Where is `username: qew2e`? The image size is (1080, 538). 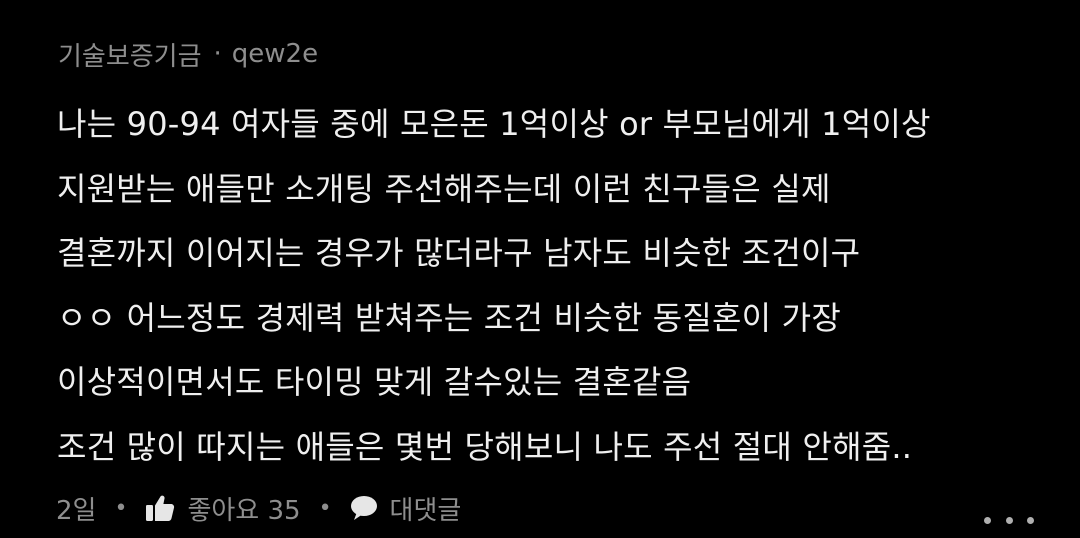
username: qew2e is located at coordinates (275, 54).